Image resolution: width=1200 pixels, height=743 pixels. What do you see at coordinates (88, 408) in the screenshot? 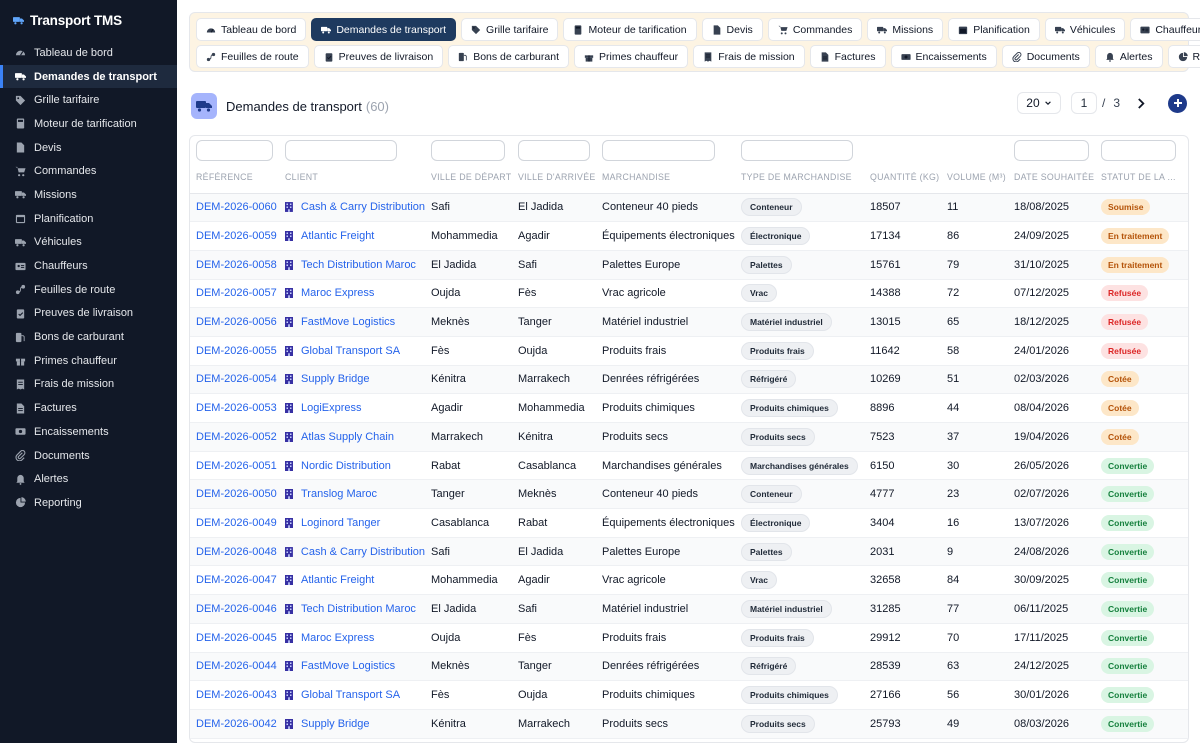
I see `sidebar-item-factures: Factures` at bounding box center [88, 408].